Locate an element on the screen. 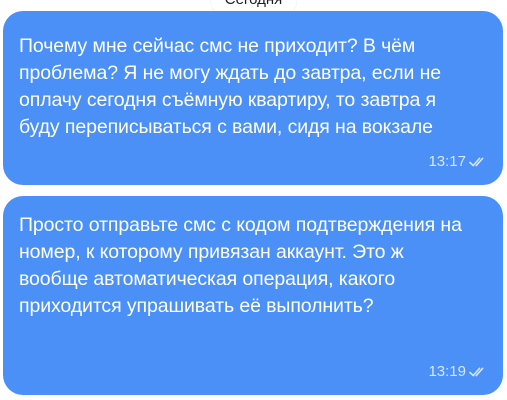 This screenshot has width=507, height=400. message-meta: 13:17 is located at coordinates (457, 162).